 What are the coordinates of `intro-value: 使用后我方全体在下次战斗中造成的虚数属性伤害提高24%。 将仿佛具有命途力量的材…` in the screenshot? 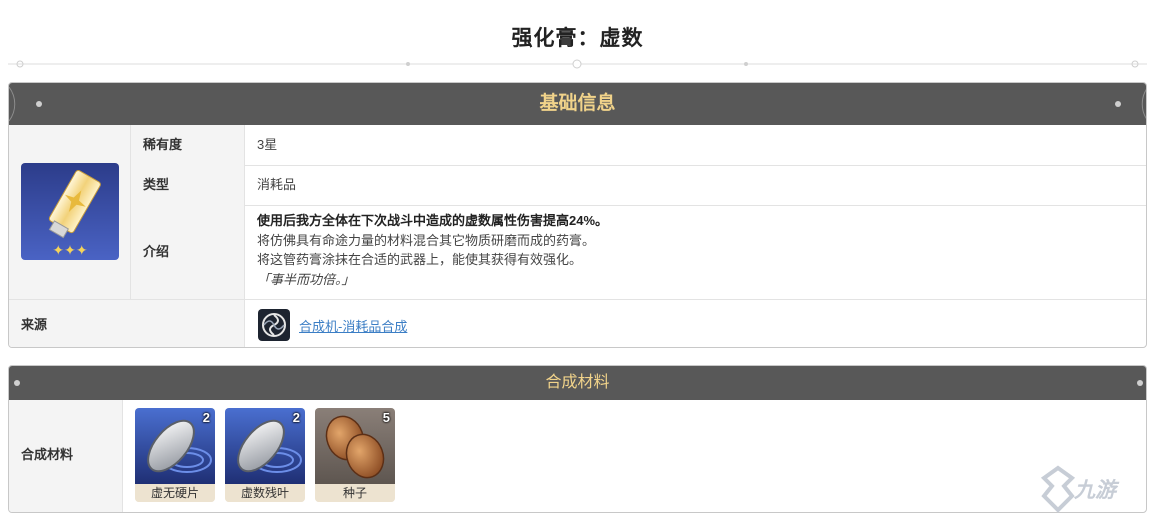 It's located at (426, 250).